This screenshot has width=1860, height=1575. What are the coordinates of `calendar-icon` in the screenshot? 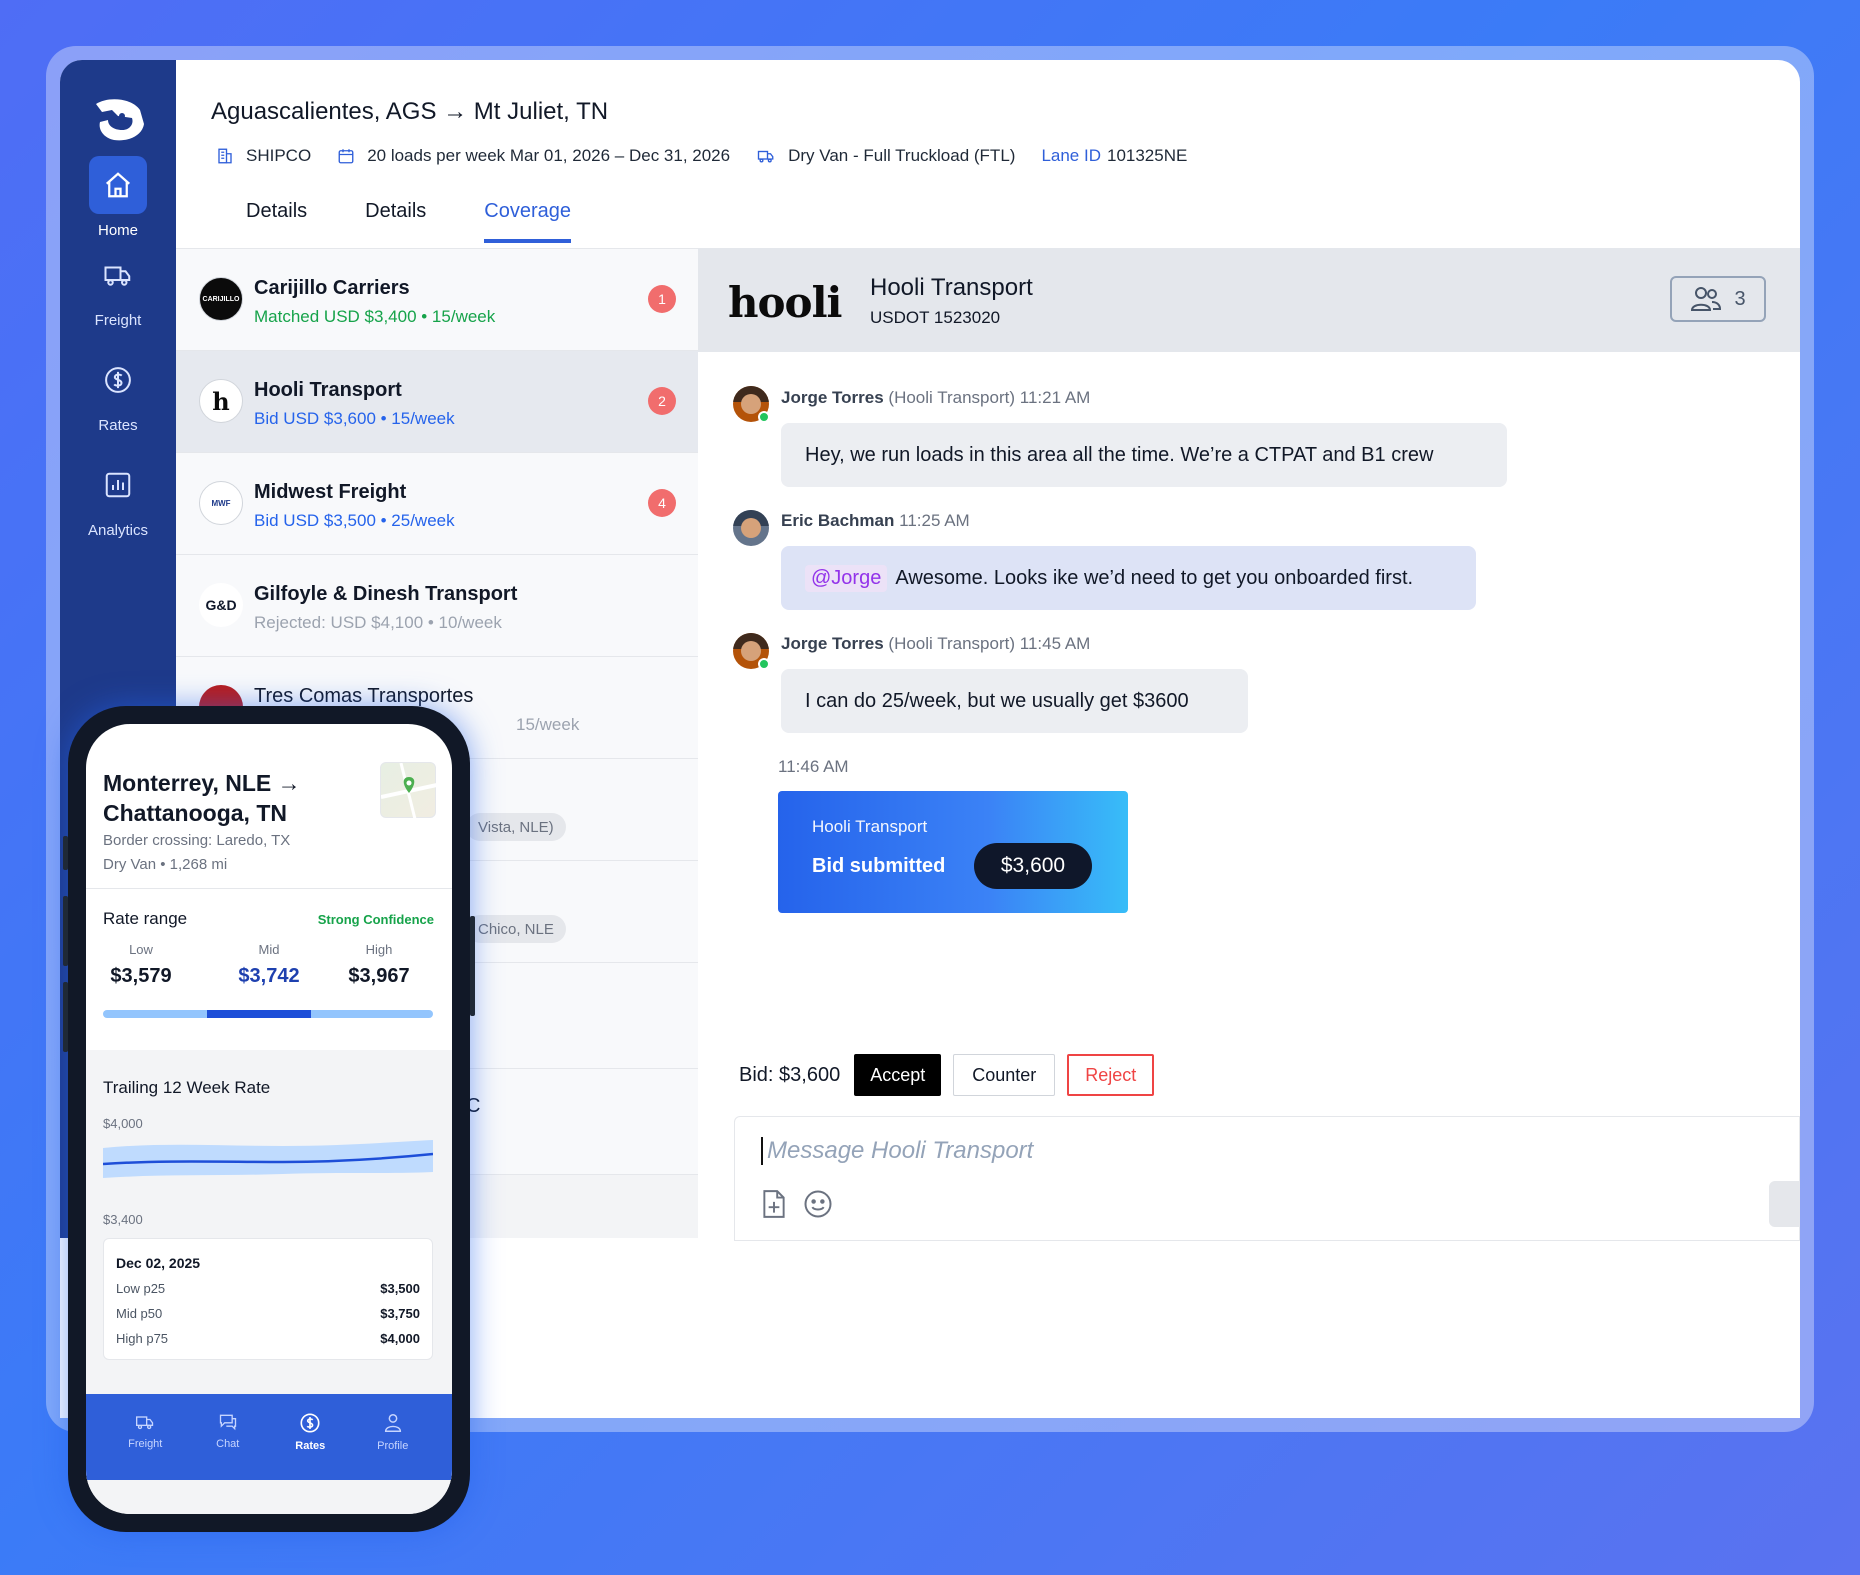 It's located at (346, 156).